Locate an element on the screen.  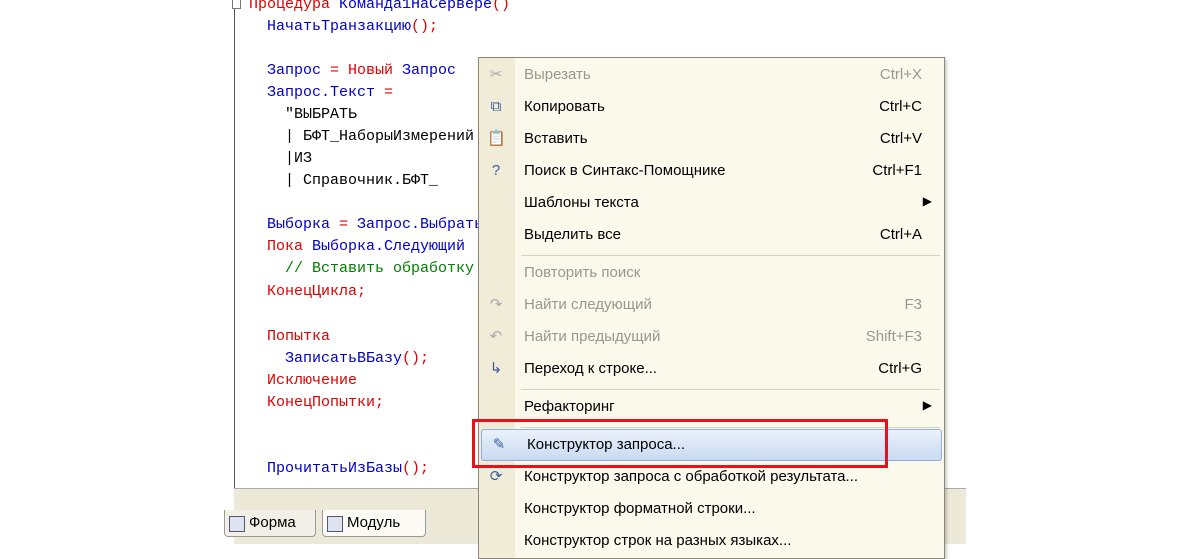
menu-item-shortcut: Ctrl+C is located at coordinates (900, 106).